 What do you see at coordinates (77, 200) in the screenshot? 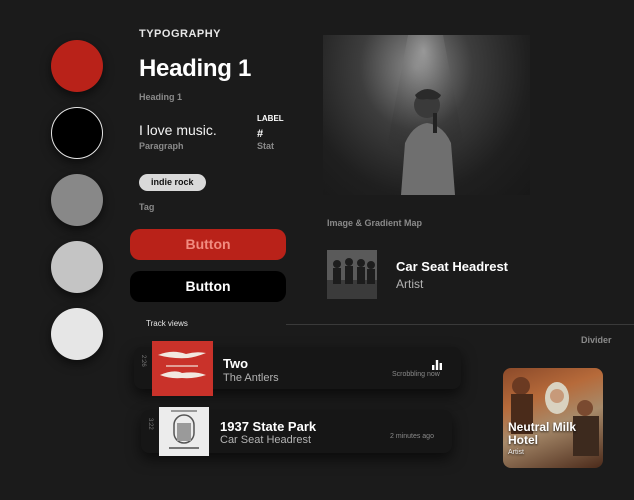
I see `color-swatch-gray` at bounding box center [77, 200].